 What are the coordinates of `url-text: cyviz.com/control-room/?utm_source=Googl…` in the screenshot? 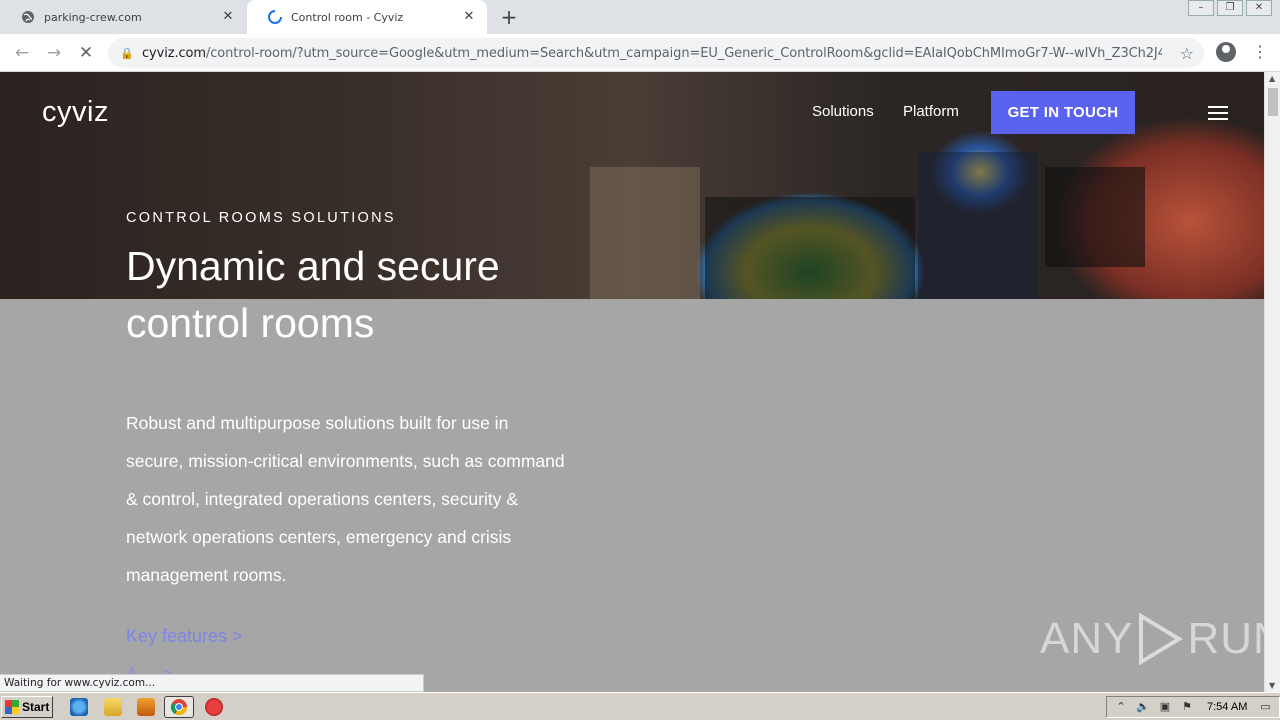 It's located at (652, 53).